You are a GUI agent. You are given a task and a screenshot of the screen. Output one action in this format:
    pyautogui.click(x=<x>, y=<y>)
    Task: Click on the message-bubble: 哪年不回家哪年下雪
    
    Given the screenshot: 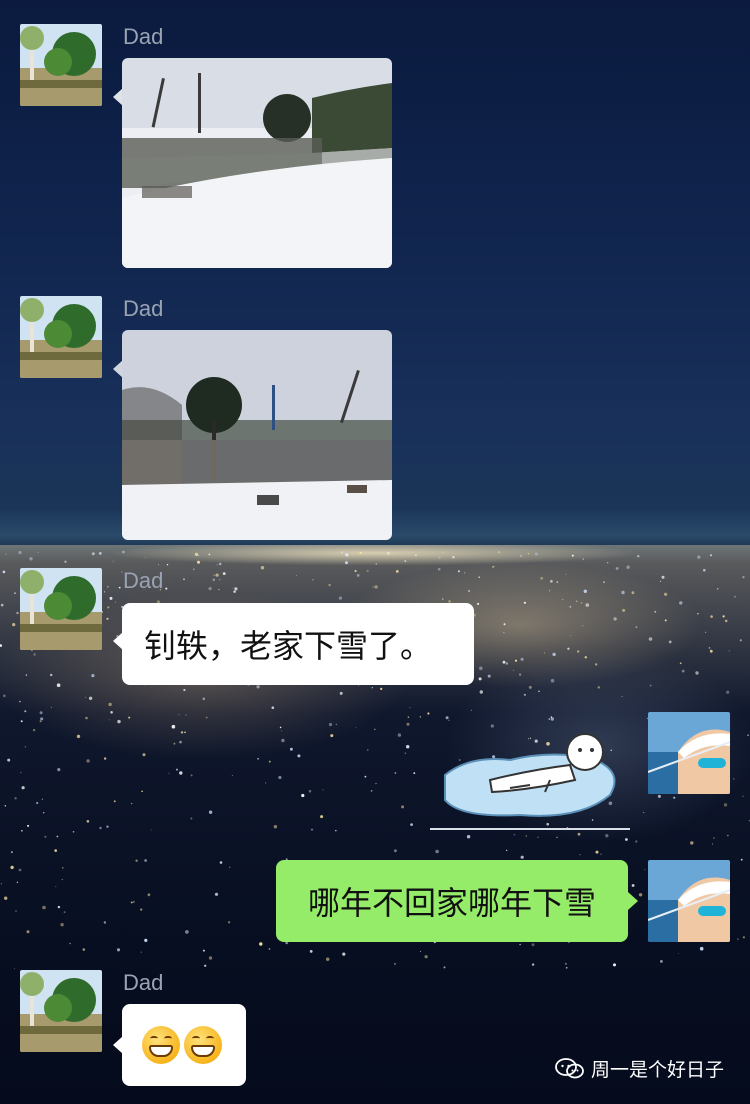 What is the action you would take?
    pyautogui.click(x=452, y=901)
    